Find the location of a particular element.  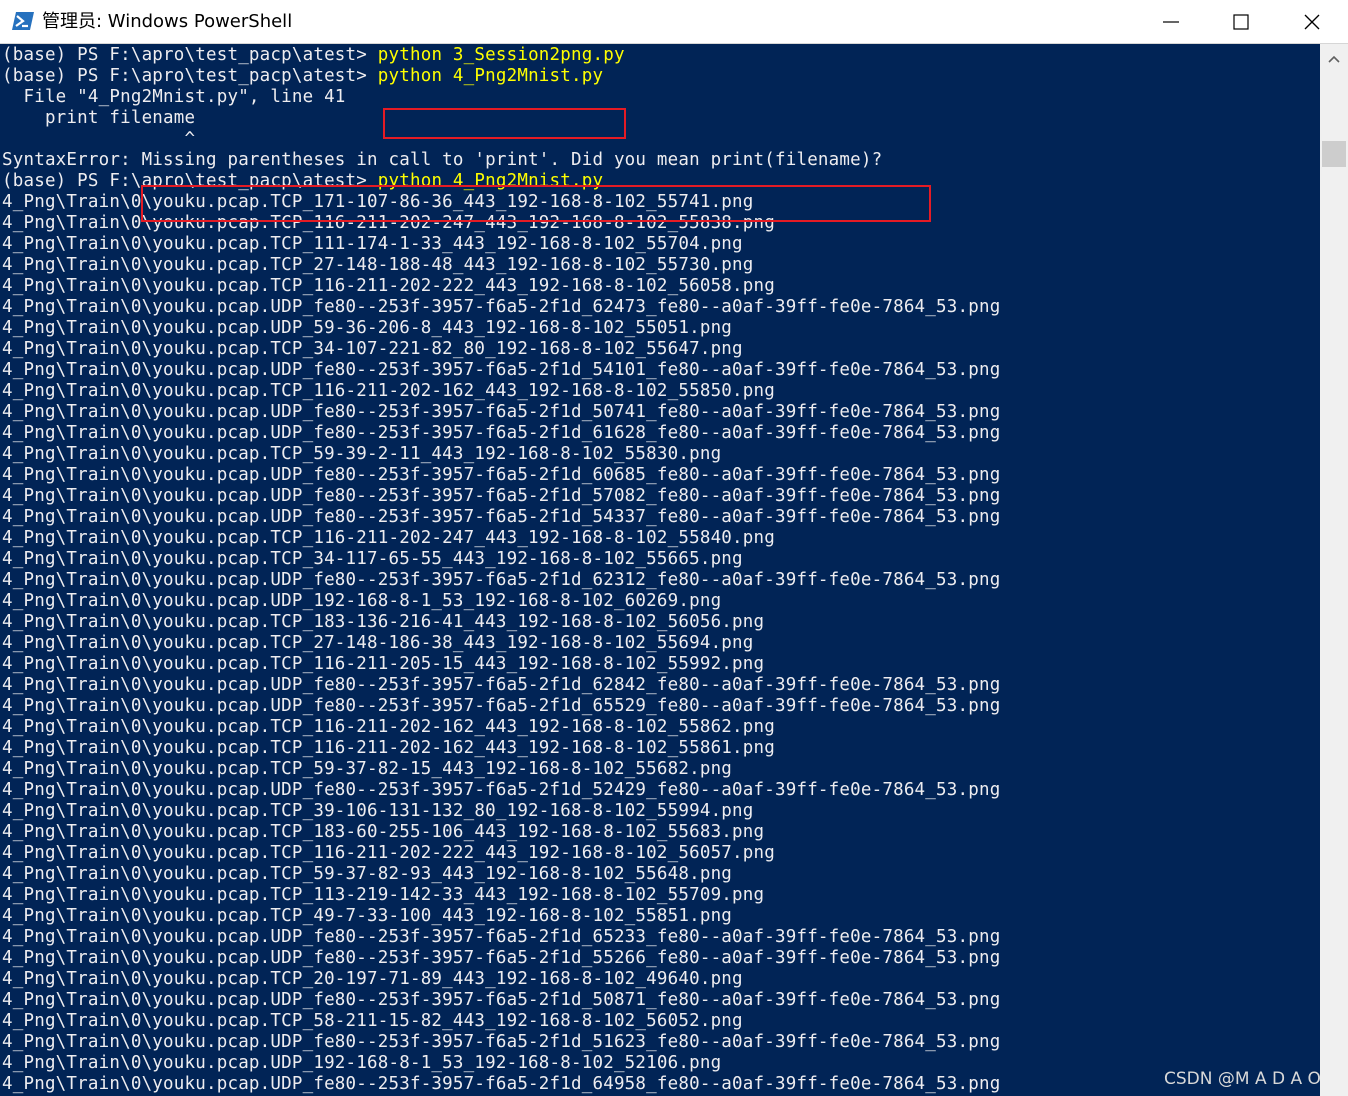

watermark: CSDN @M A D A O is located at coordinates (1242, 1079).